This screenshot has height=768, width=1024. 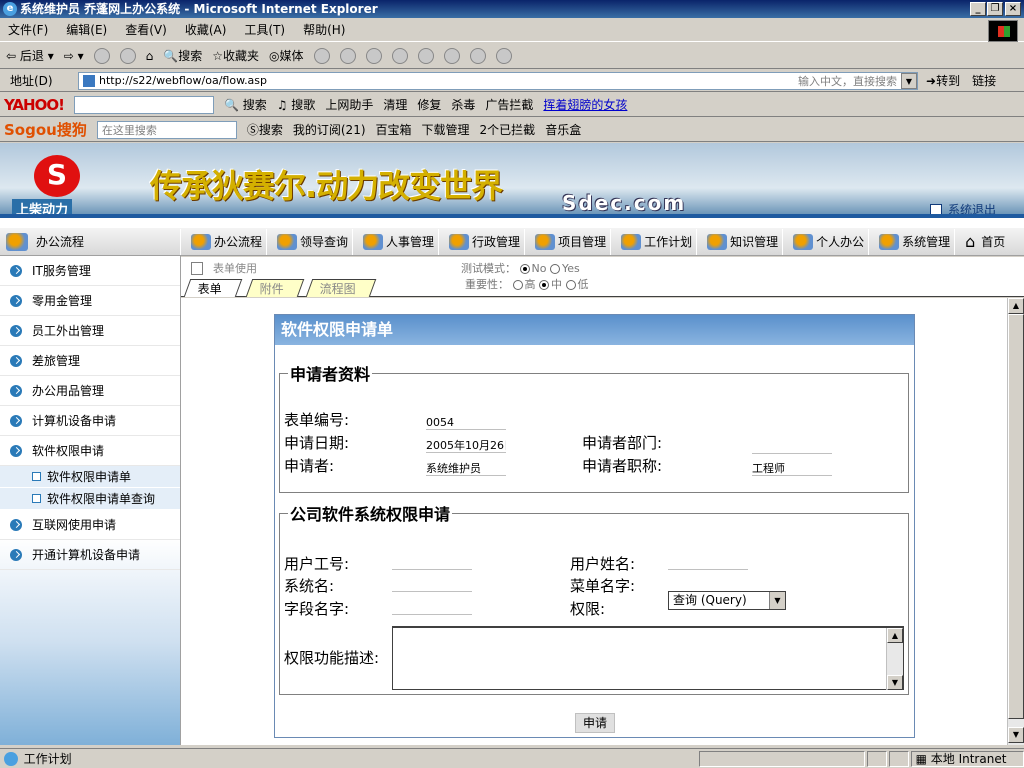 What do you see at coordinates (90, 555) in the screenshot?
I see `sidebar-item-device-open: 开通计算机设备申请` at bounding box center [90, 555].